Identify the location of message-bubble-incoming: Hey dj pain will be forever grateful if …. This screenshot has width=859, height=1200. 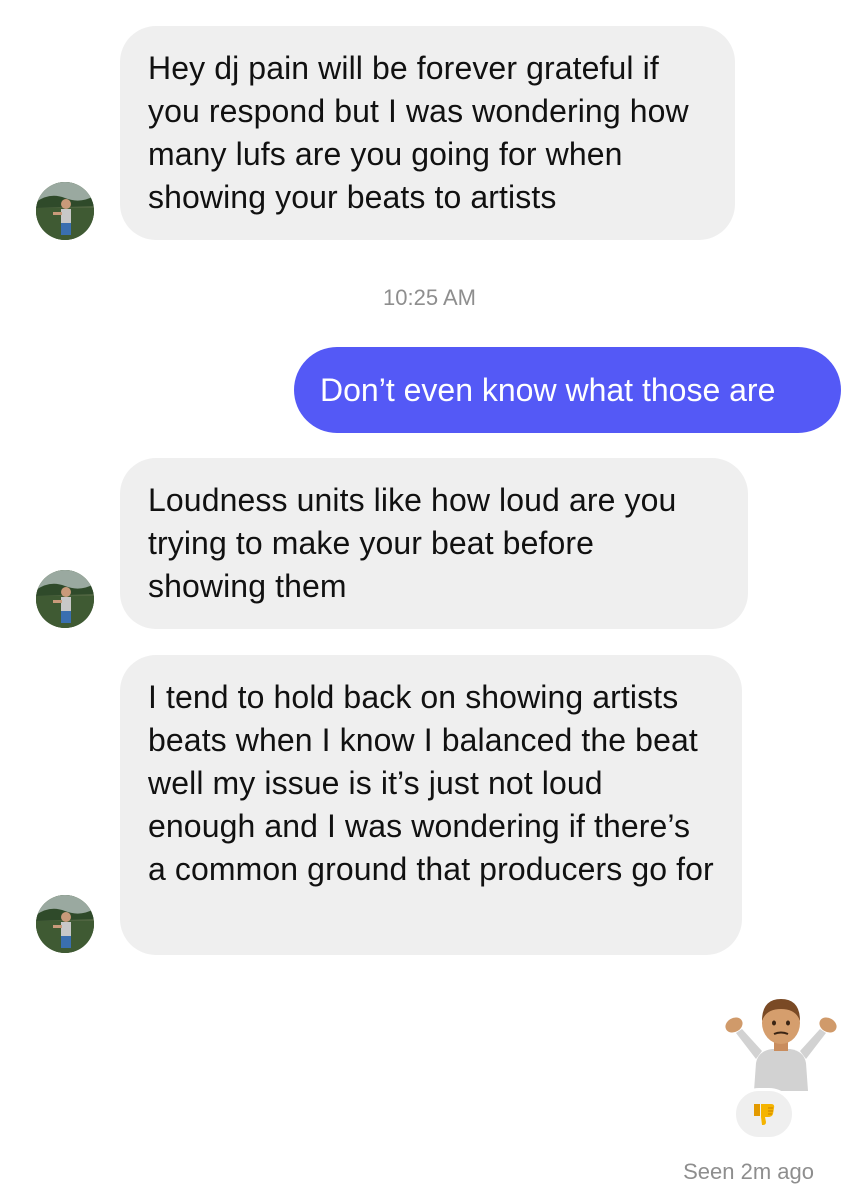
(427, 133).